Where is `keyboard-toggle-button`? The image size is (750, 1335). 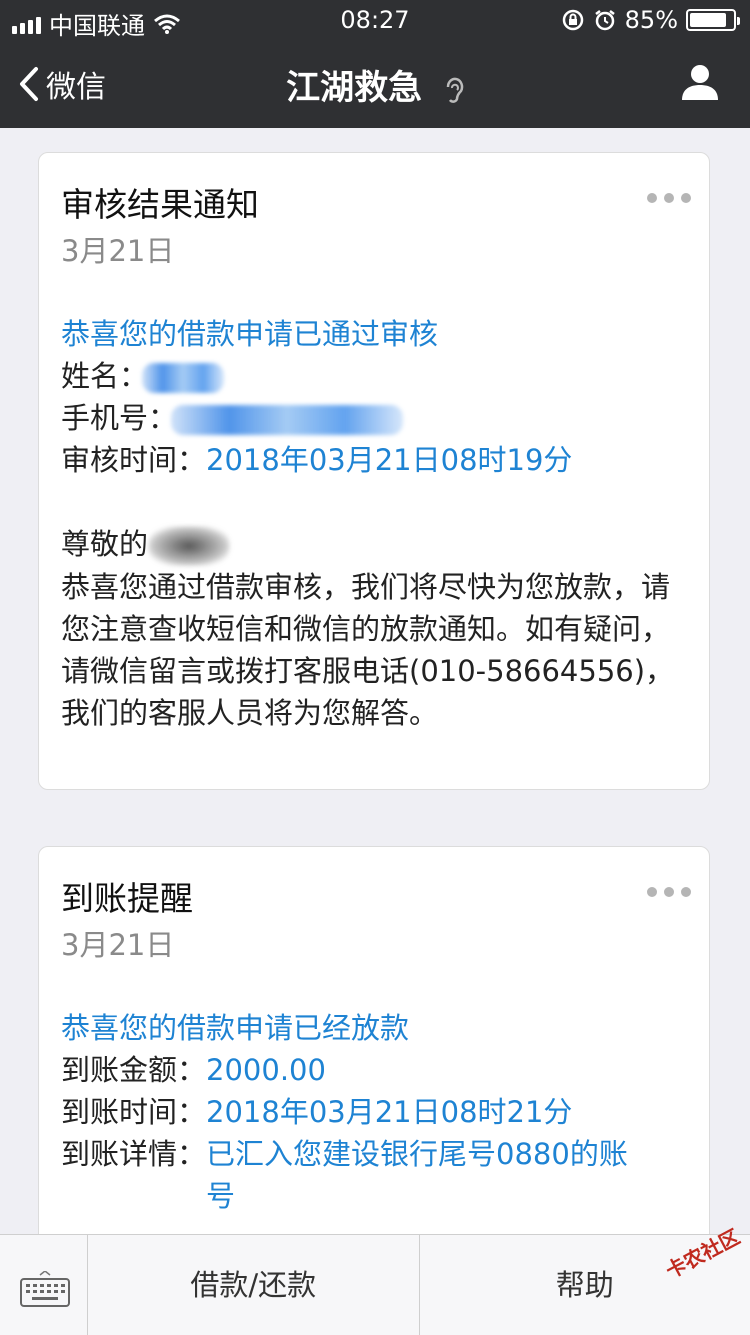
keyboard-toggle-button is located at coordinates (44, 1285).